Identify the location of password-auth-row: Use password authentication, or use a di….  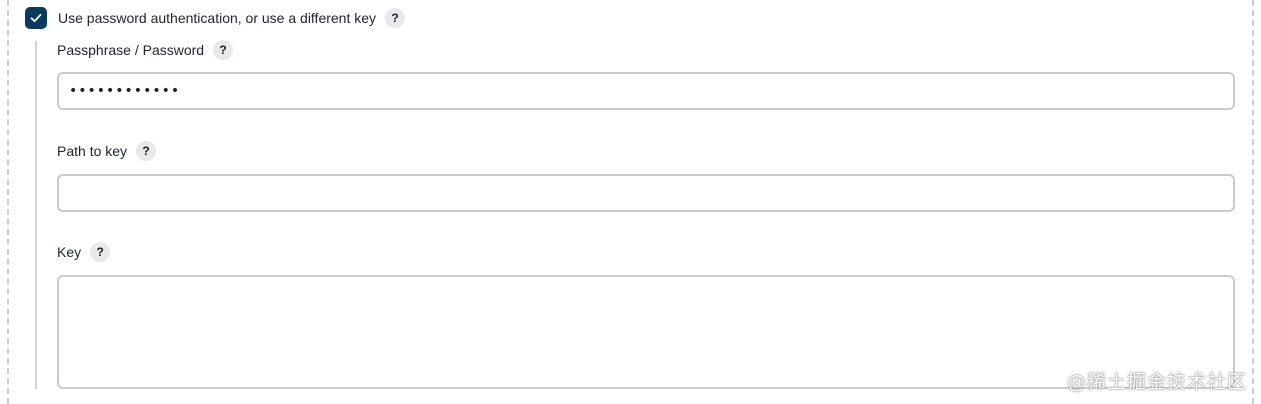
(215, 18).